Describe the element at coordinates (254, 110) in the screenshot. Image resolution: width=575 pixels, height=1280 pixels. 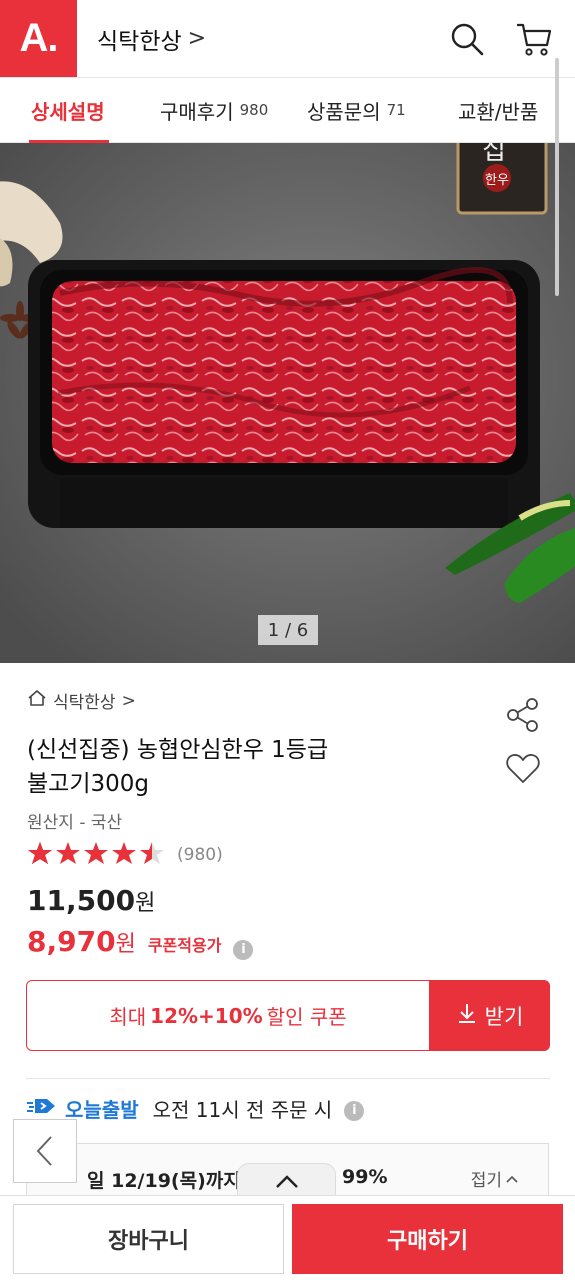
I see `tab-count: 980` at that location.